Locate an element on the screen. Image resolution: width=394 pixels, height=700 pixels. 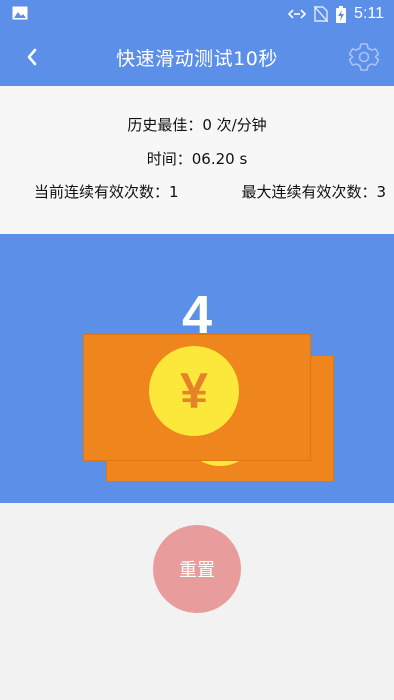
settings-gear-icon is located at coordinates (364, 57).